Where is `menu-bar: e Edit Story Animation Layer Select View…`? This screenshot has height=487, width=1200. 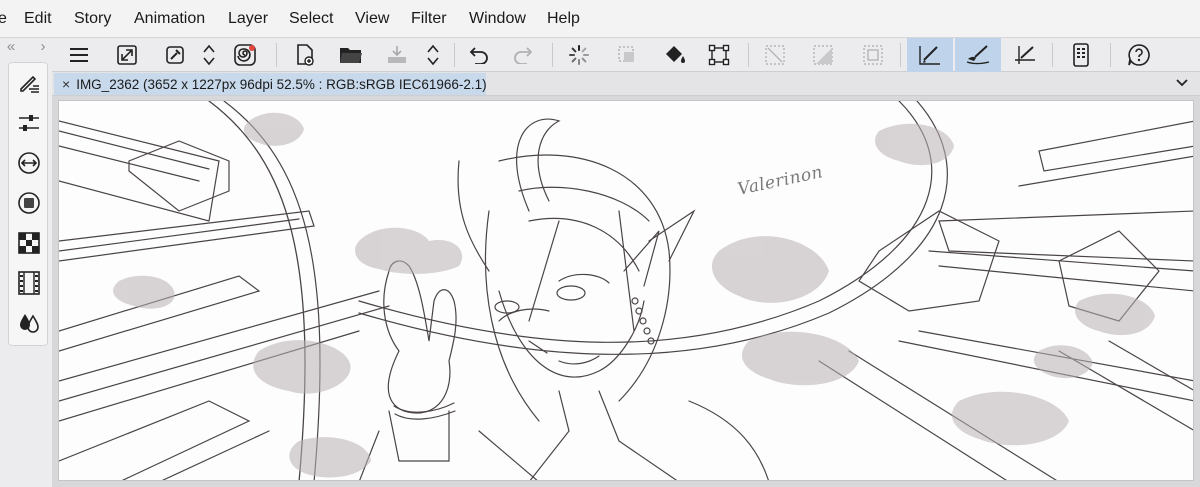
menu-bar: e Edit Story Animation Layer Select View… is located at coordinates (600, 19).